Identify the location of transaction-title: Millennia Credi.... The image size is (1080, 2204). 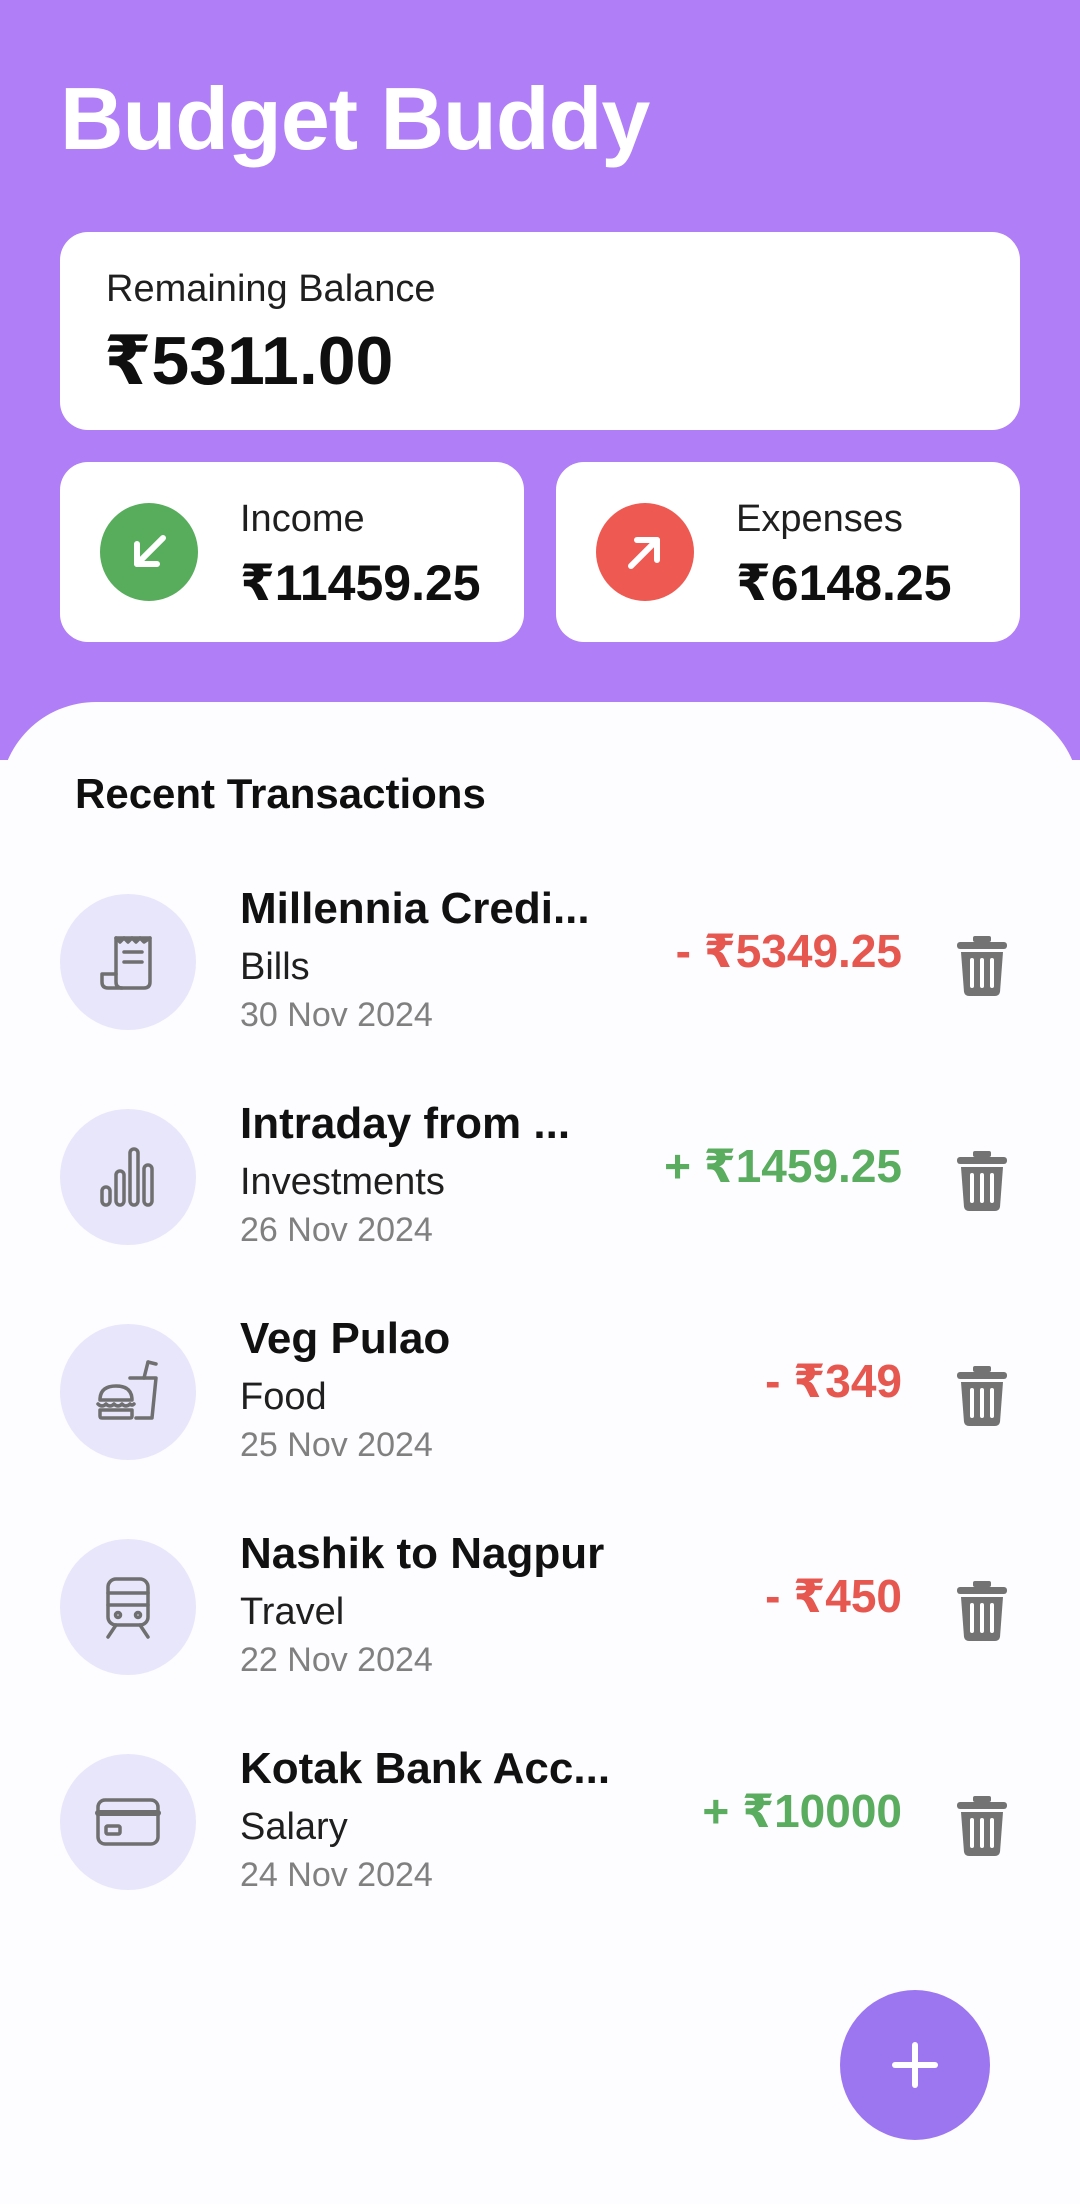
(415, 908).